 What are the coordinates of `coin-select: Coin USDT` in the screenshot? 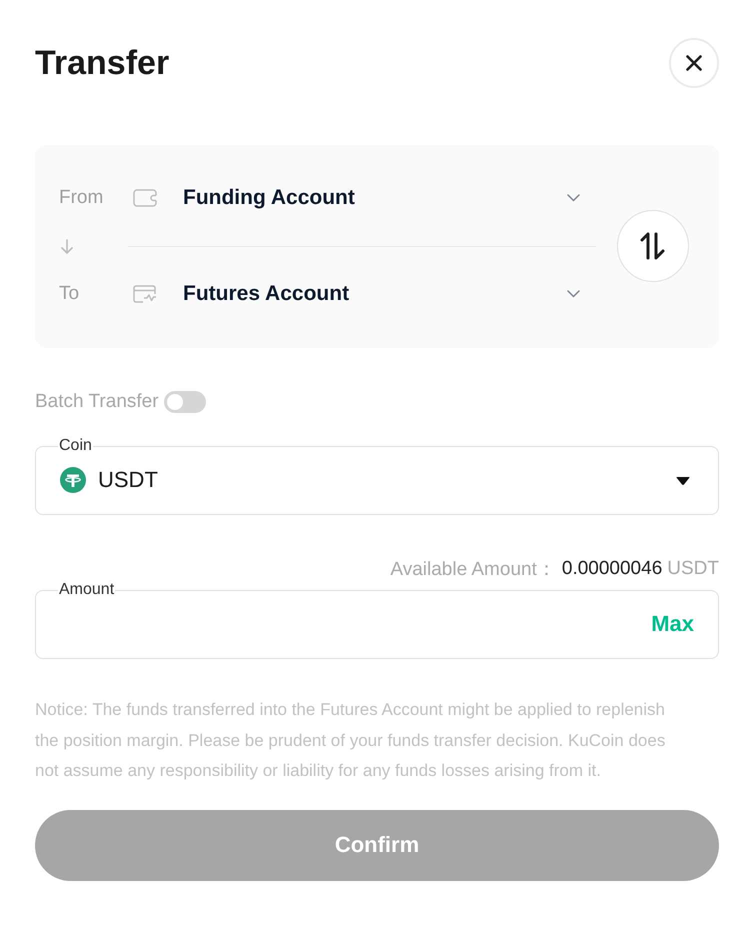 It's located at (377, 476).